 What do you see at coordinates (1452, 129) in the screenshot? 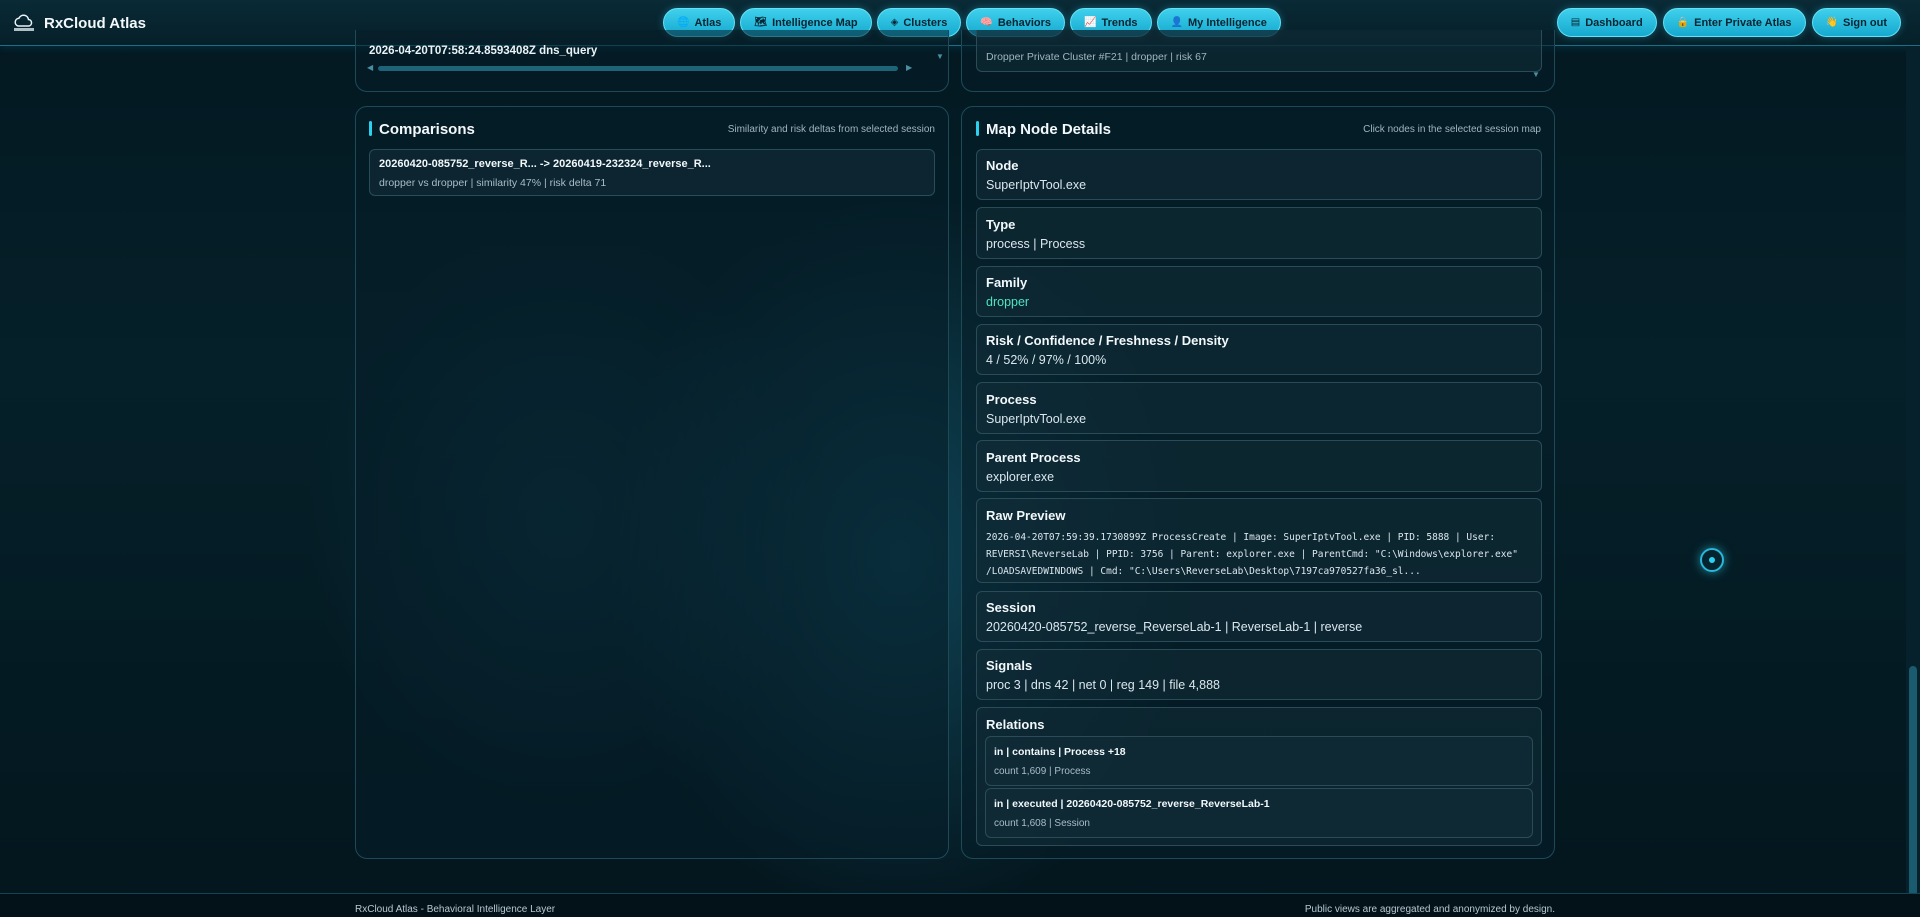
I see `details-hint: Click nodes in the selected session map` at bounding box center [1452, 129].